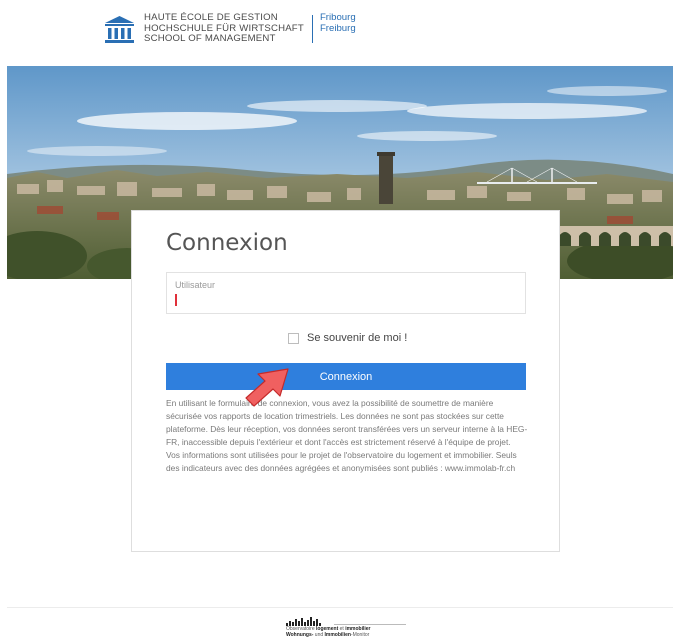 This screenshot has height=639, width=673. I want to click on username-field: Utilisateur, so click(346, 293).